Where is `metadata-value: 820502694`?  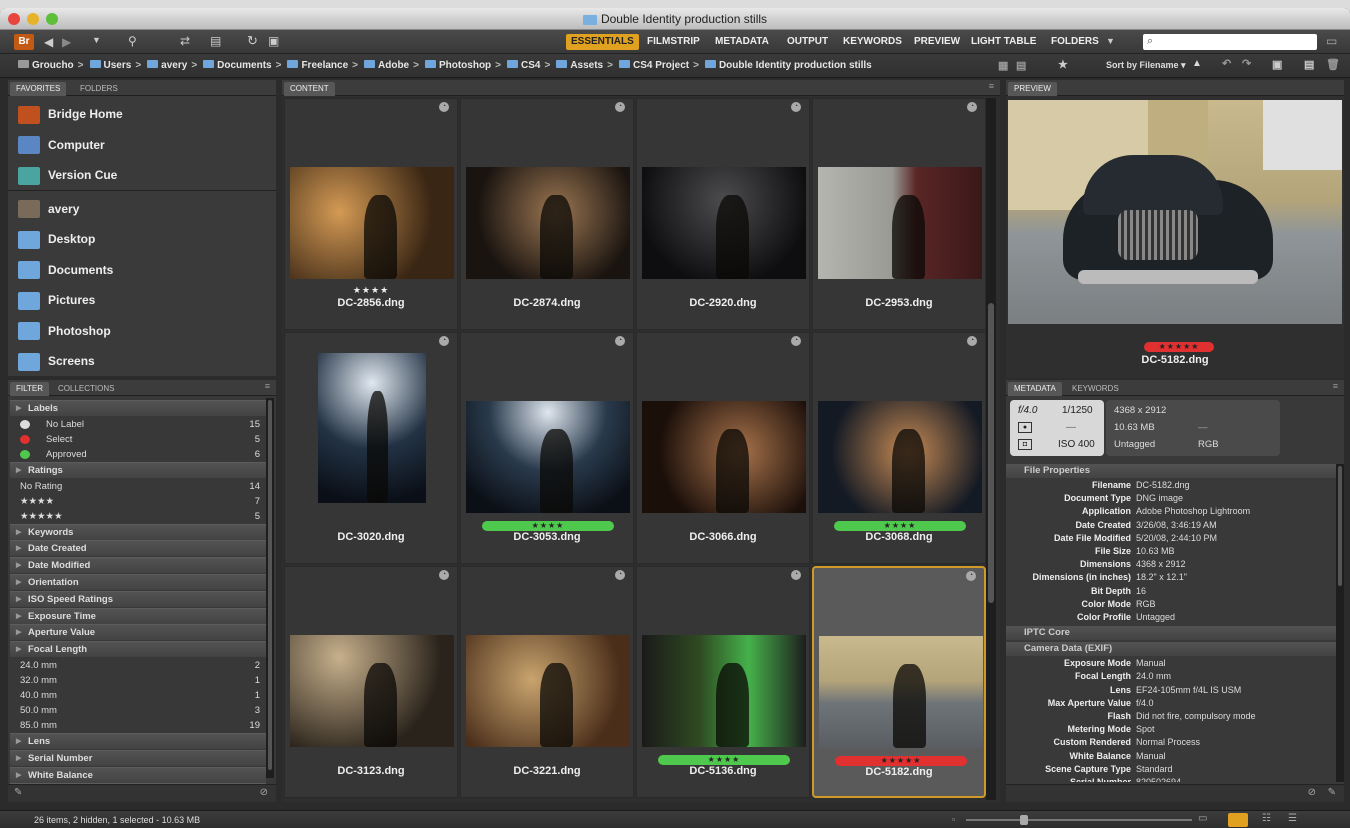
metadata-value: 820502694 is located at coordinates (1158, 779).